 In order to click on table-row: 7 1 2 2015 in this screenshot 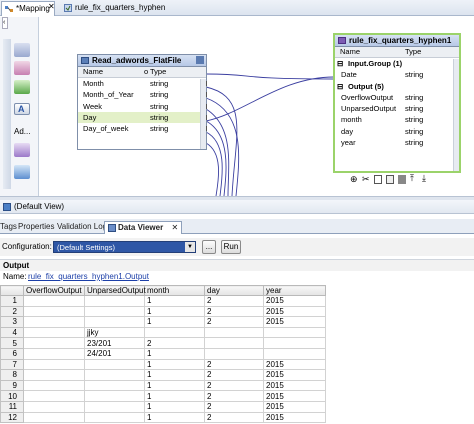, I will do `click(163, 364)`.